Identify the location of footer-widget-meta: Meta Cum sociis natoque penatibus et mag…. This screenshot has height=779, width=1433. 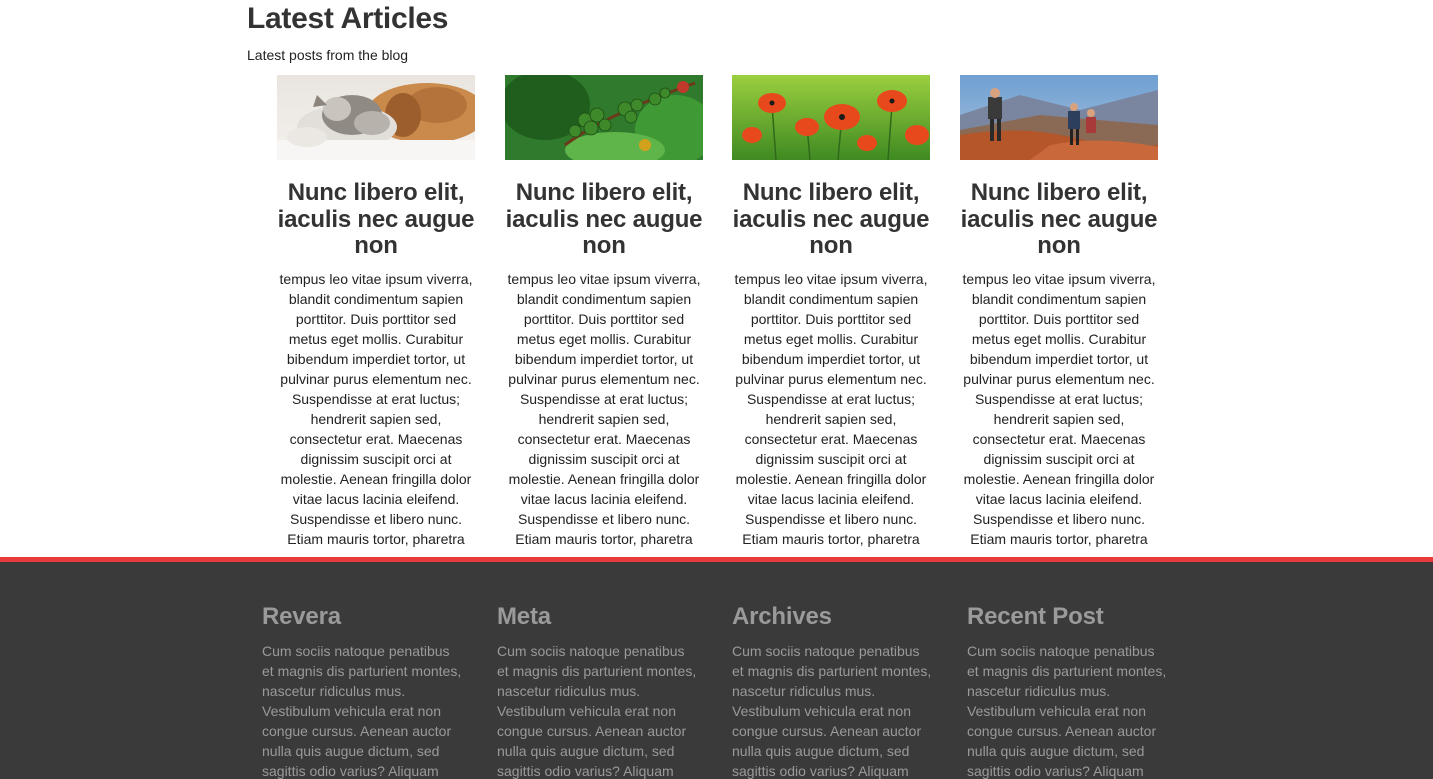
(604, 690).